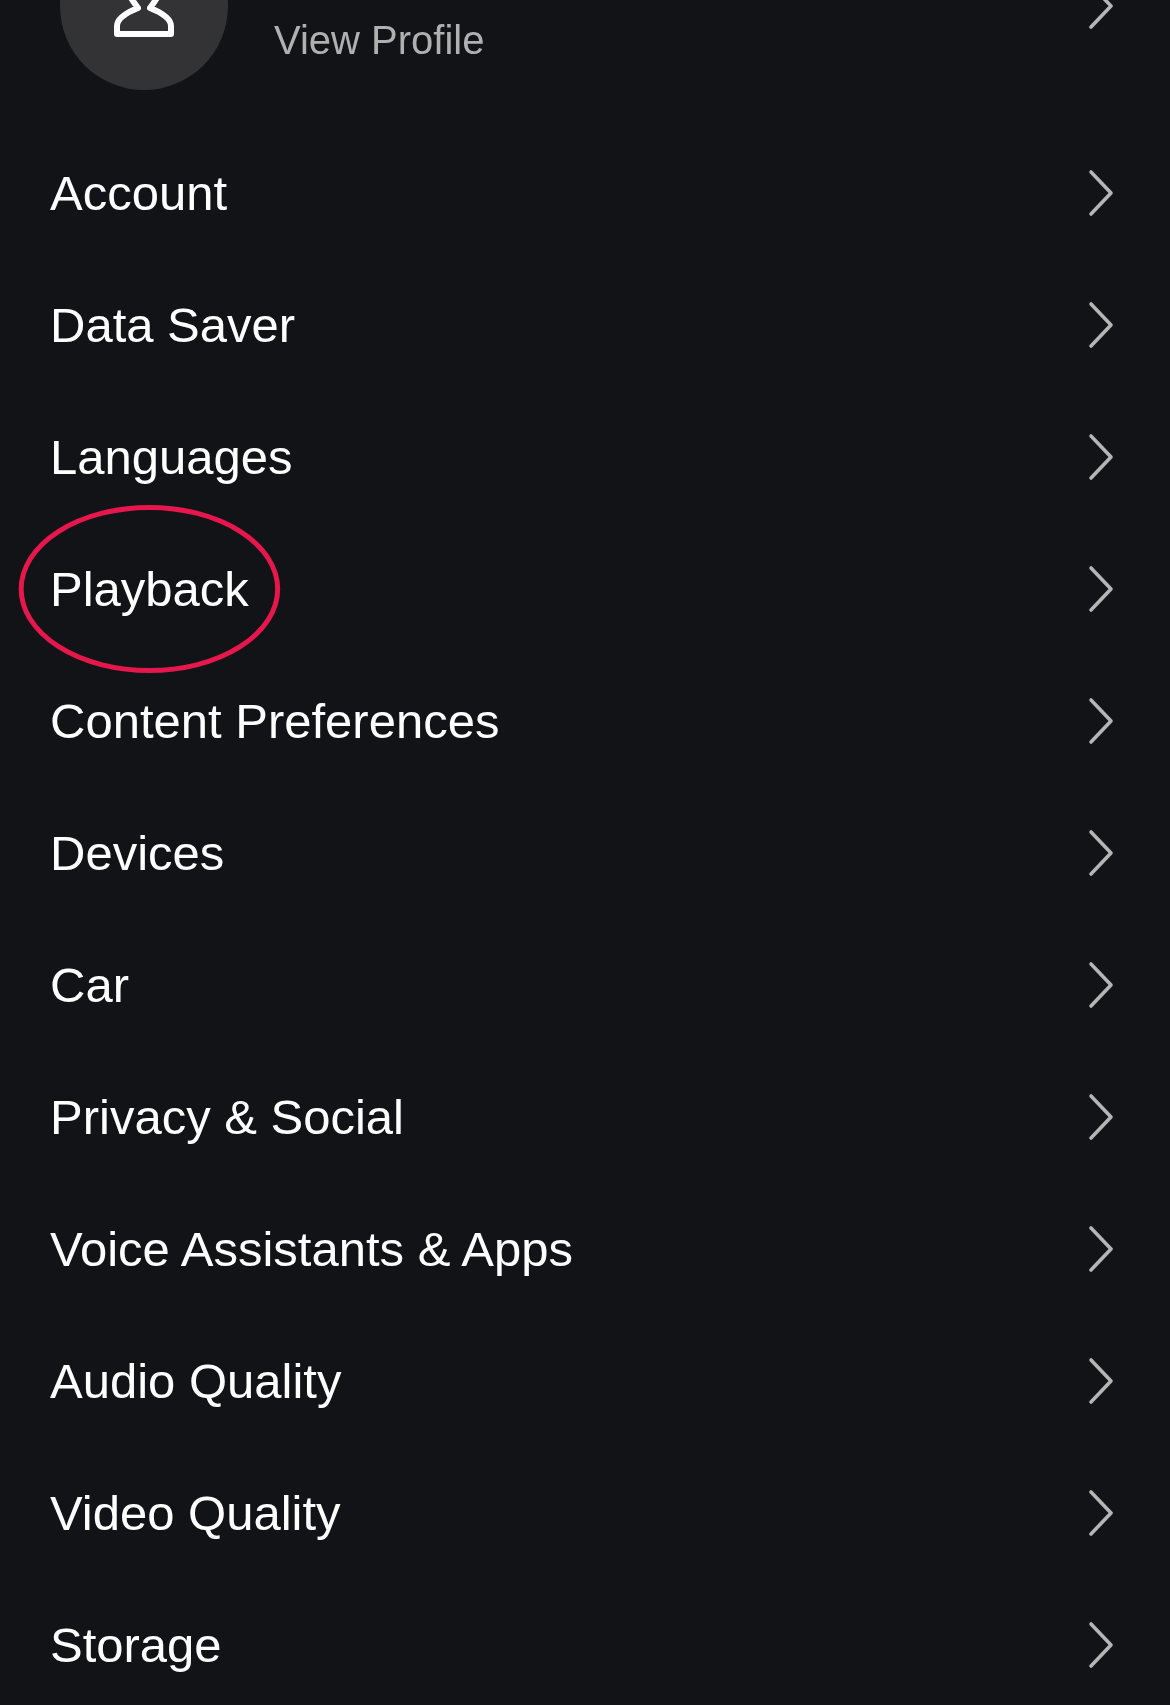  Describe the element at coordinates (137, 853) in the screenshot. I see `menu-item: Devices` at that location.